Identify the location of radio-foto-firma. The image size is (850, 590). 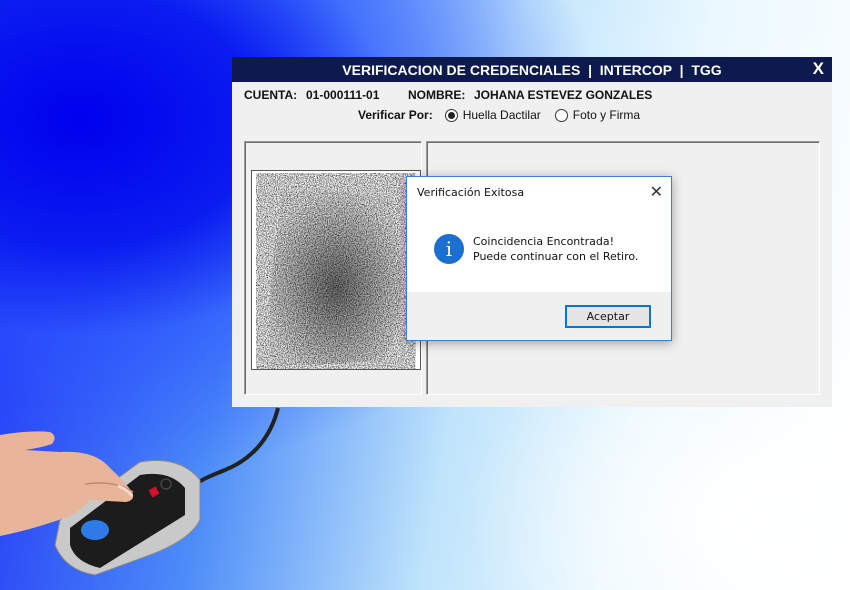
(561, 115).